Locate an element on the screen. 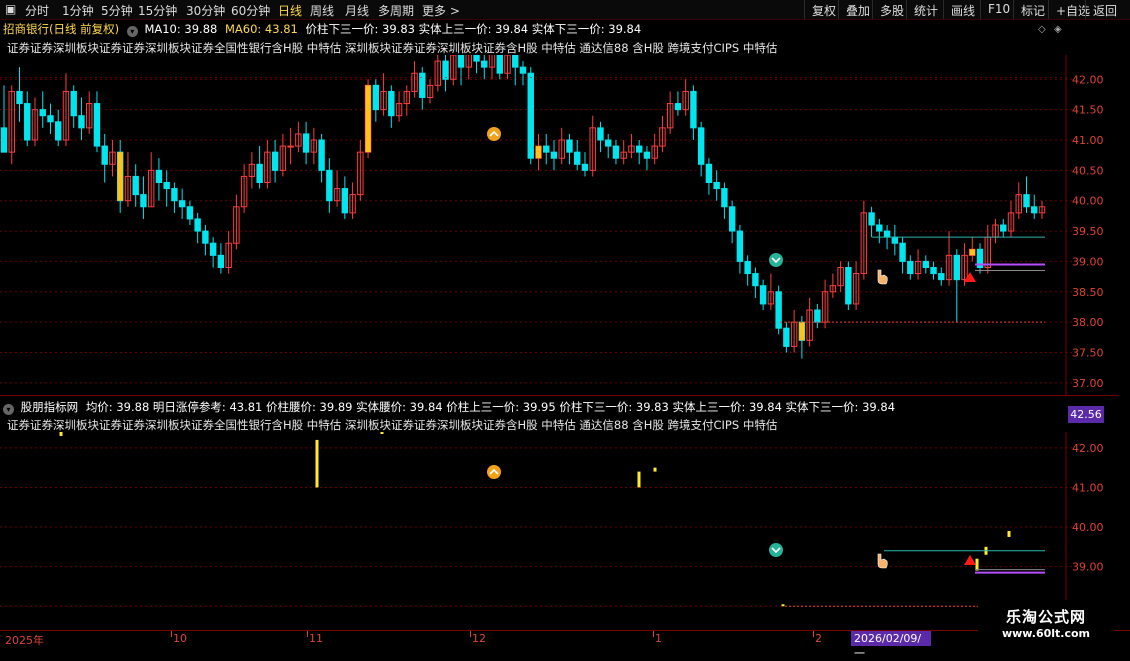 This screenshot has height=661, width=1130. toolbar-item-9: 多周期 is located at coordinates (396, 10).